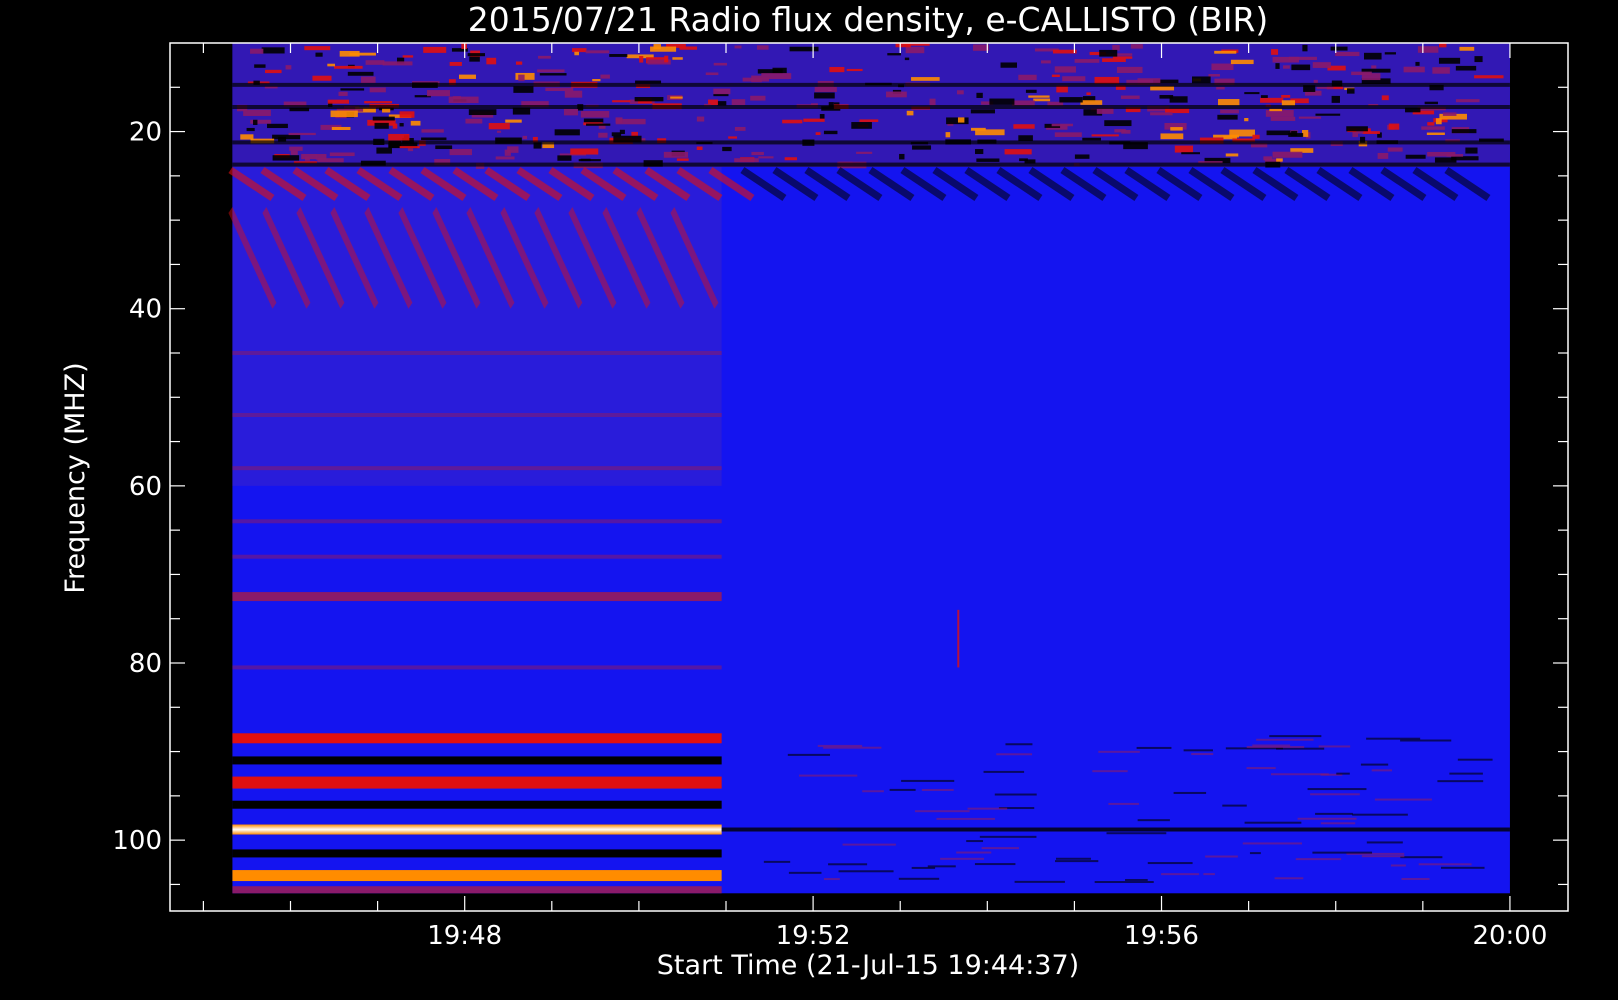 The width and height of the screenshot is (1618, 1000). Describe the element at coordinates (477, 353) in the screenshot. I see `faint-band` at that location.